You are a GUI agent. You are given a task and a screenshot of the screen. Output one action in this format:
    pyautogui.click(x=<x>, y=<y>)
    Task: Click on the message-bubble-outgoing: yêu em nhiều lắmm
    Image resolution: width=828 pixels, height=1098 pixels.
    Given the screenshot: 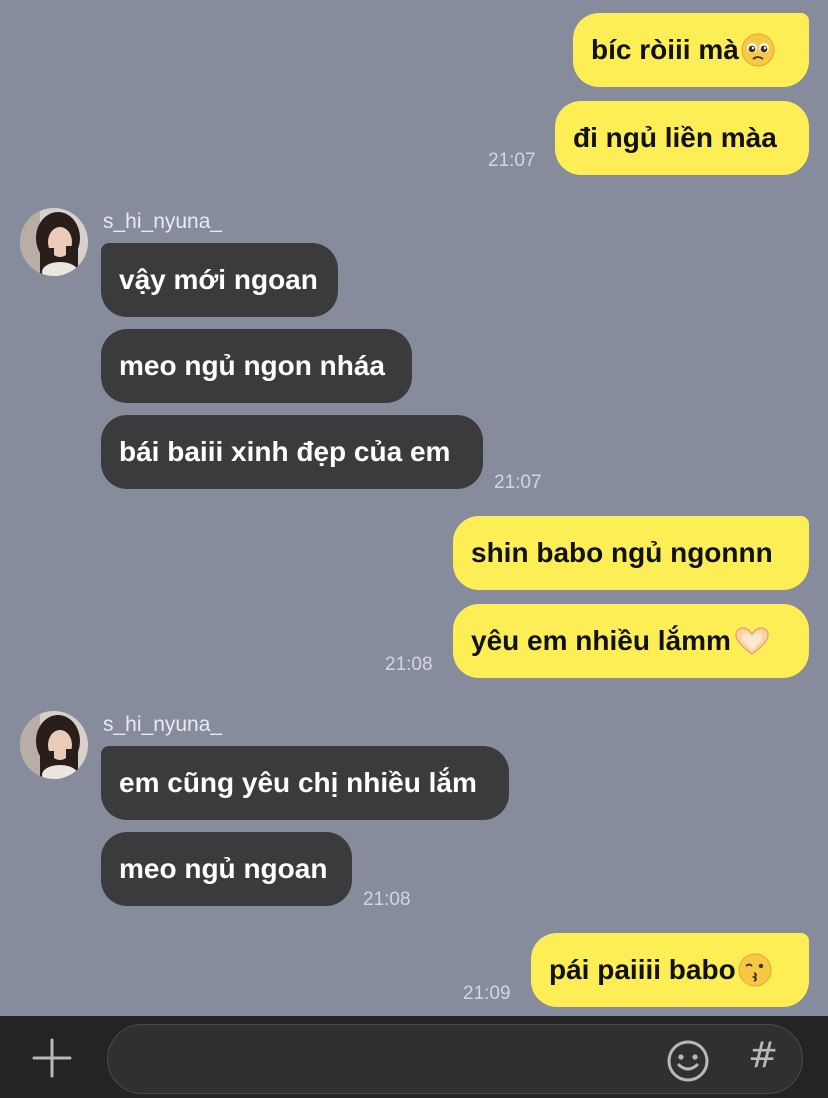 What is the action you would take?
    pyautogui.click(x=631, y=641)
    